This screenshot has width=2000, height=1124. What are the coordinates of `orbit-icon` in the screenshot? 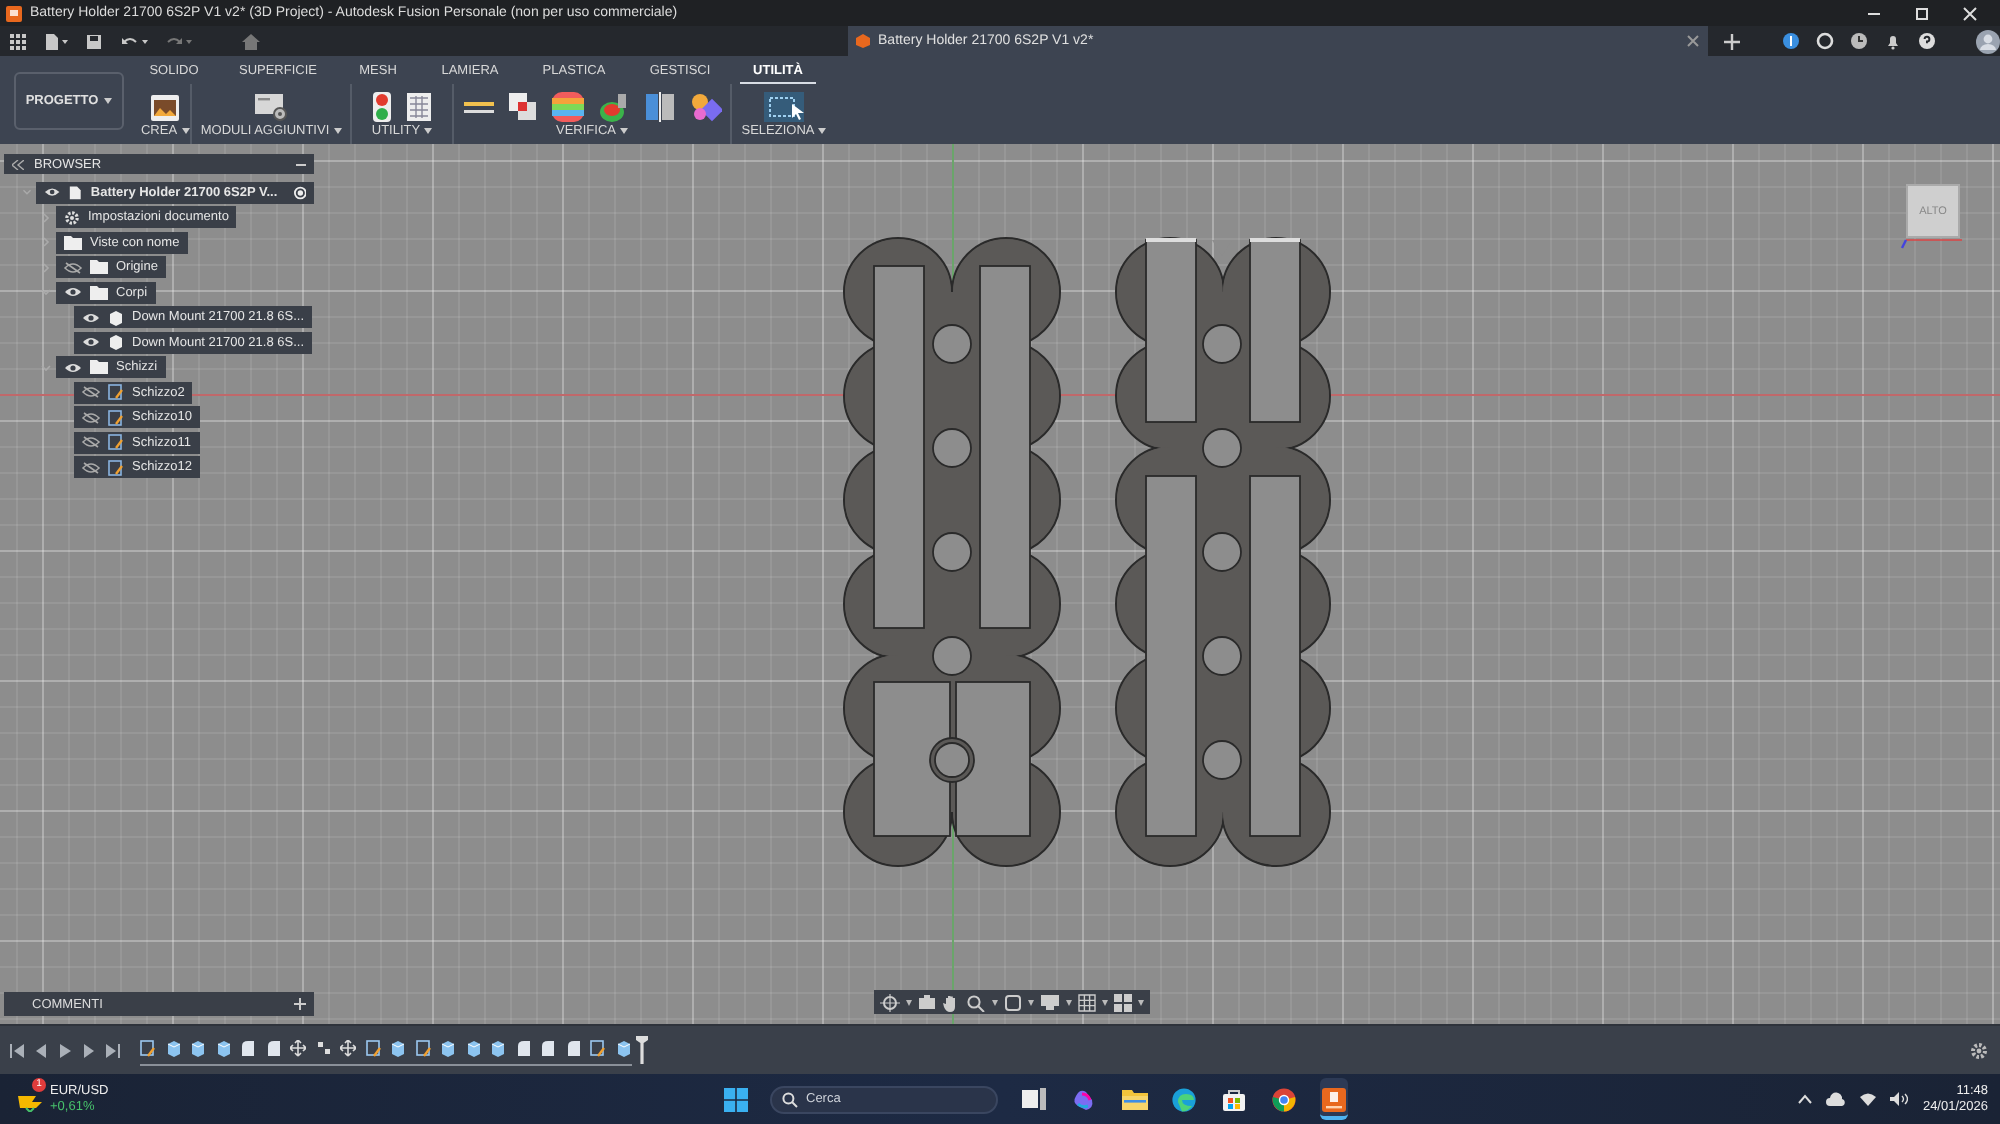 It's located at (890, 1002).